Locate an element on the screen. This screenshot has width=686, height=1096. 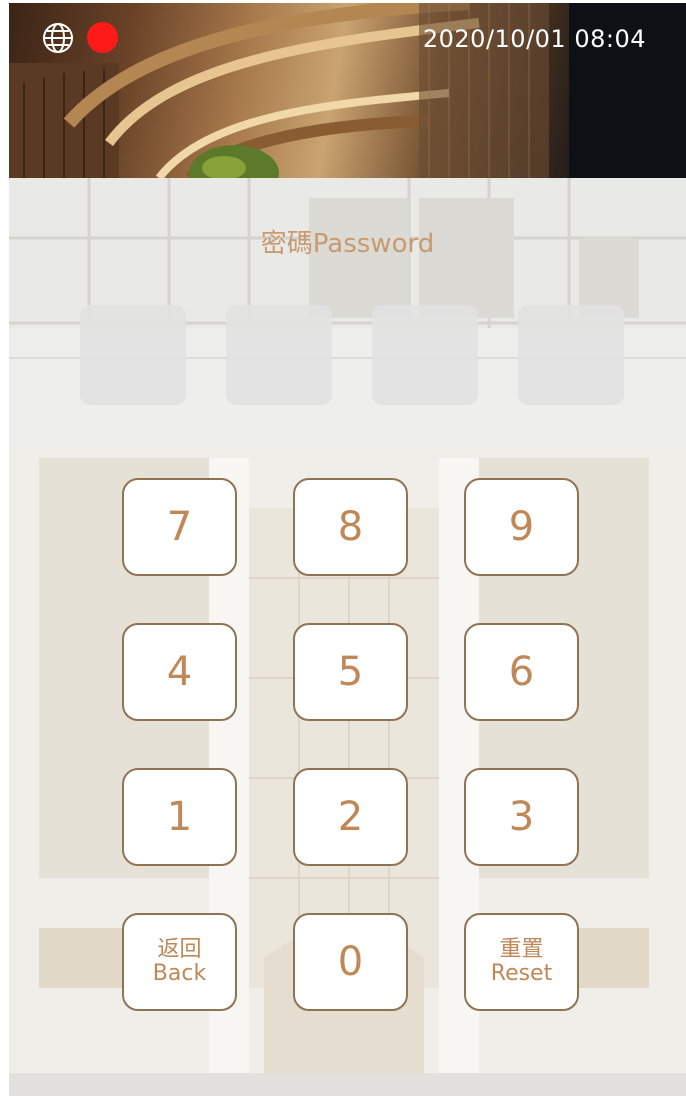
key-7-label: 7 is located at coordinates (179, 527).